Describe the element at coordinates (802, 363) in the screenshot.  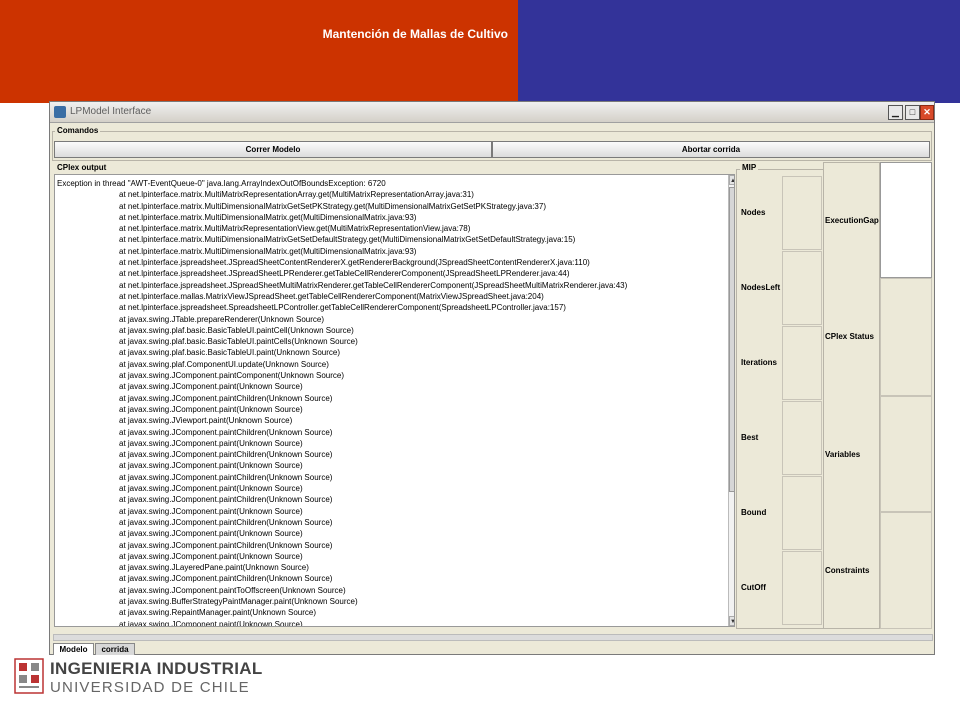
I see `mip-value-iterations` at that location.